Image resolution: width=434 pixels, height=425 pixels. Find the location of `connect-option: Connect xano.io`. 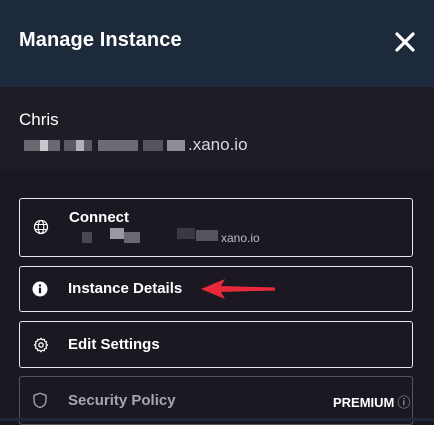

connect-option: Connect xano.io is located at coordinates (216, 227).